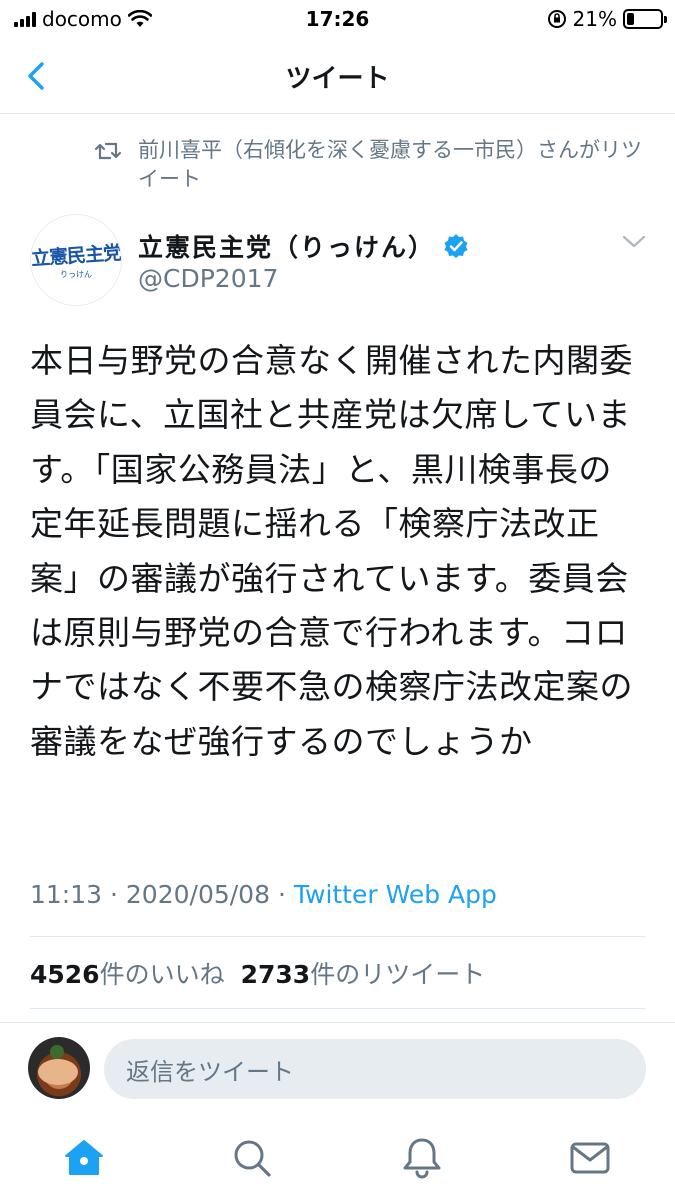 The width and height of the screenshot is (675, 1200). What do you see at coordinates (594, 19) in the screenshot?
I see `battery-percent: 21%` at bounding box center [594, 19].